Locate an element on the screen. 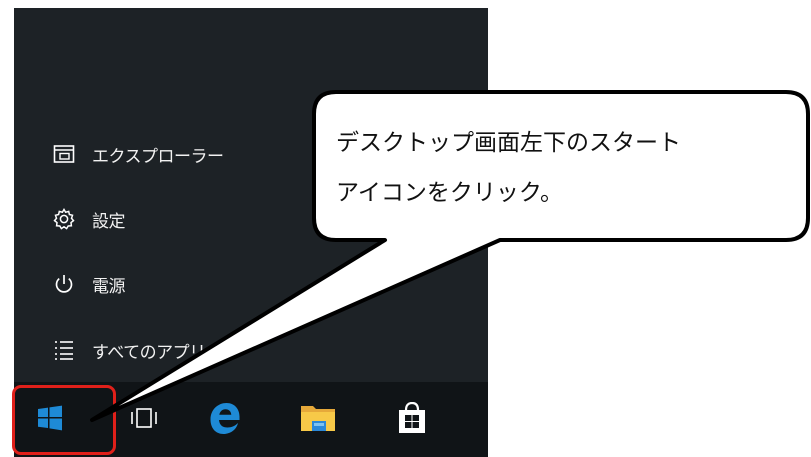 The height and width of the screenshot is (457, 811). callout-line-2: アイコンをクリック。 is located at coordinates (450, 193).